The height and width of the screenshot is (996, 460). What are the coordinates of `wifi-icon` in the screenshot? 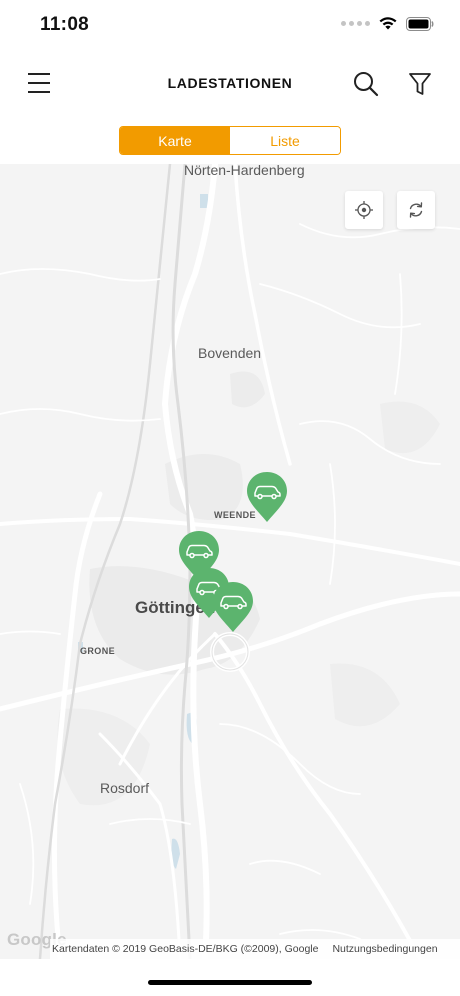 It's located at (388, 23).